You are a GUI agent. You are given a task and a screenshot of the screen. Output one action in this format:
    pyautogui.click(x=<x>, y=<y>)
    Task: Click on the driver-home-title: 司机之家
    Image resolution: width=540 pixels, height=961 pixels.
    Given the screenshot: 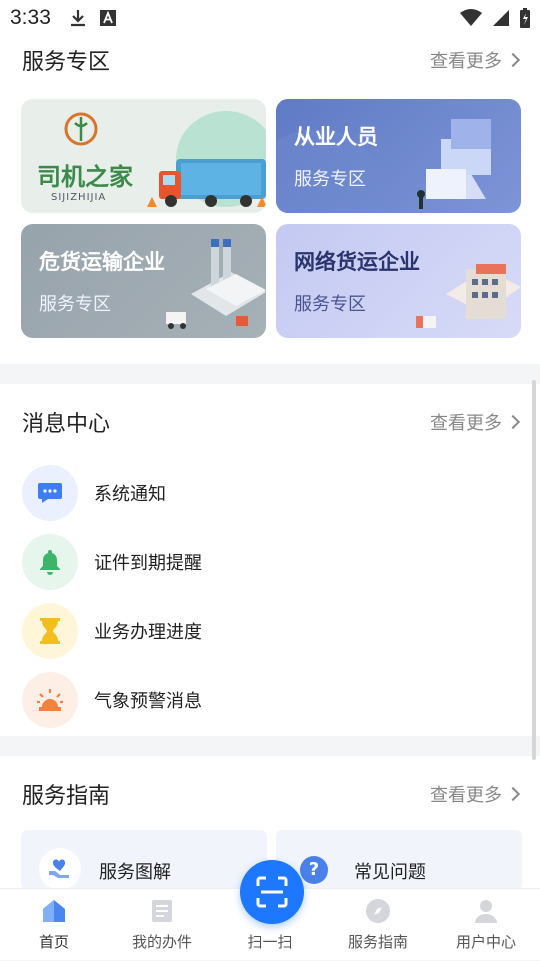 What is the action you would take?
    pyautogui.click(x=85, y=177)
    